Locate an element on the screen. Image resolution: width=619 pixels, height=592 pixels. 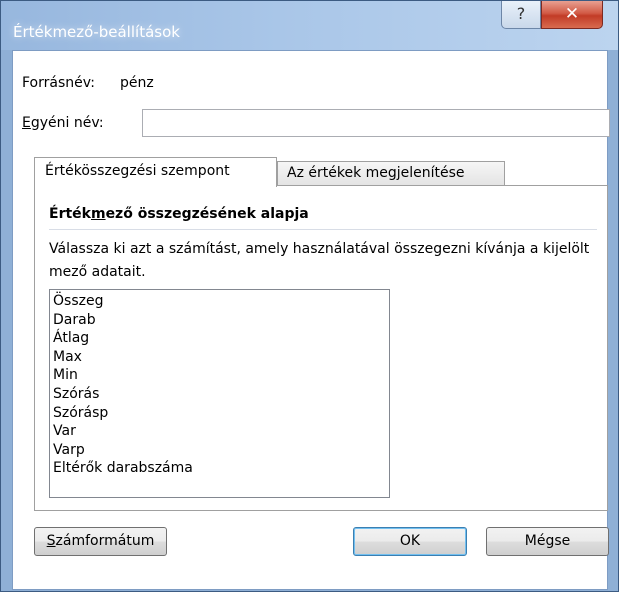
list-item-stdev: Szórás is located at coordinates (221, 394).